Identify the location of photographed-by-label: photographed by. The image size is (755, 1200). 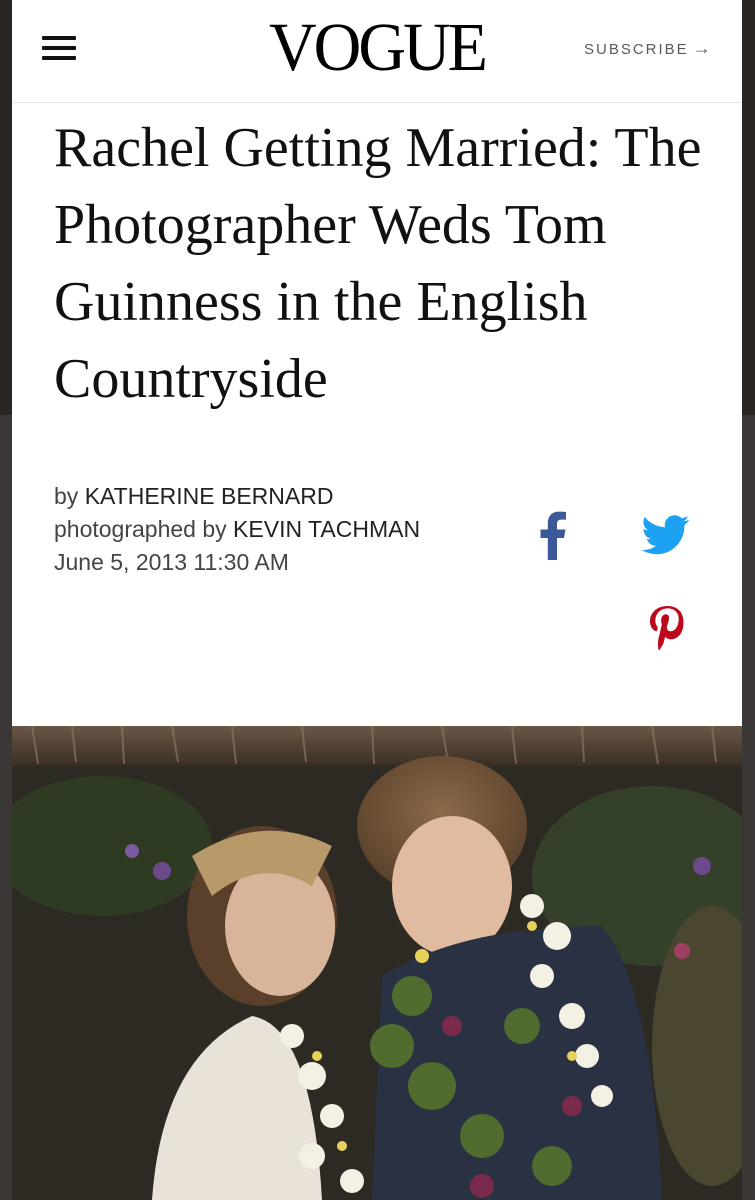
(140, 529).